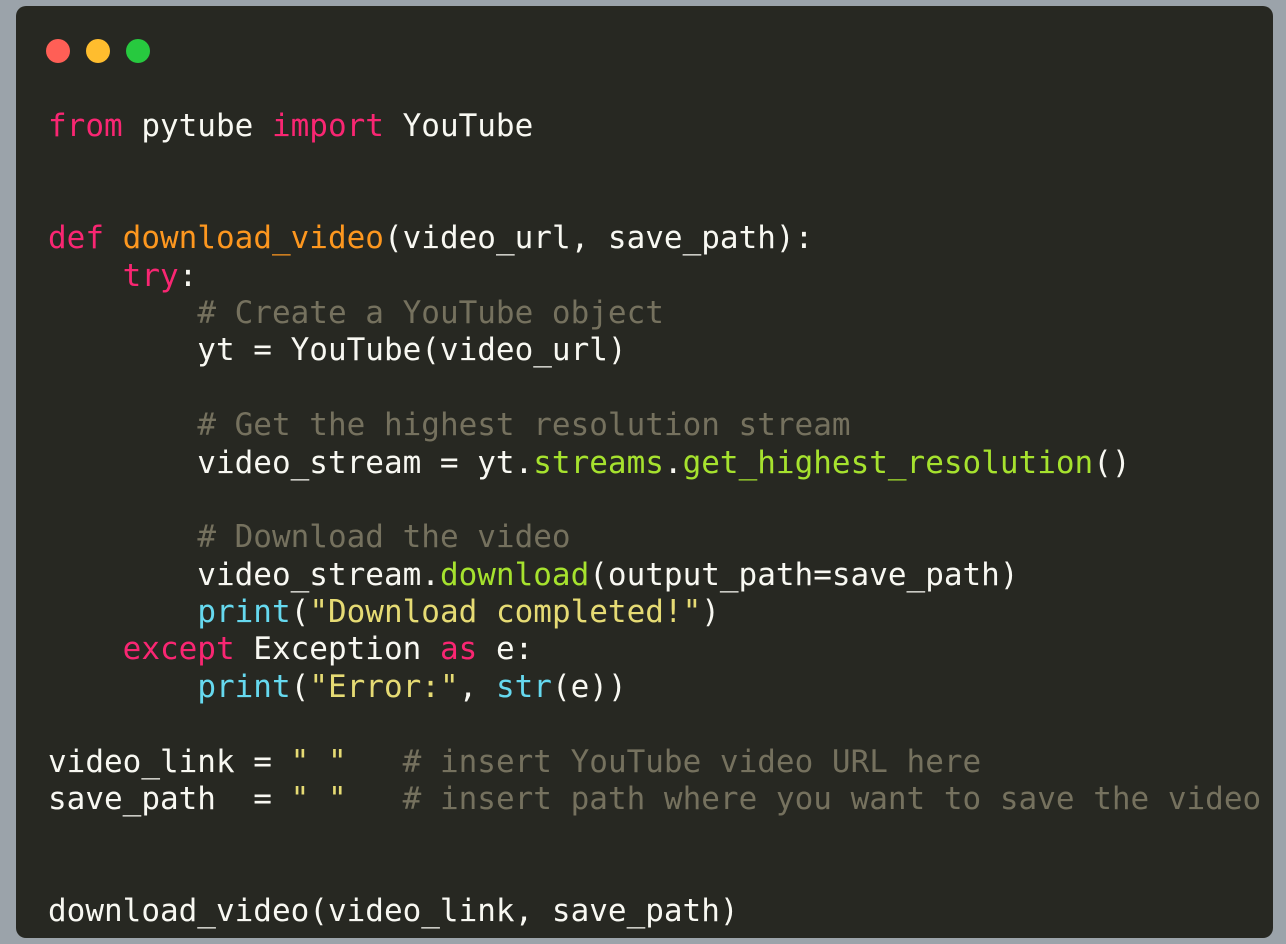 This screenshot has height=944, width=1286. Describe the element at coordinates (1112, 462) in the screenshot. I see `code-token-txt: ()` at that location.